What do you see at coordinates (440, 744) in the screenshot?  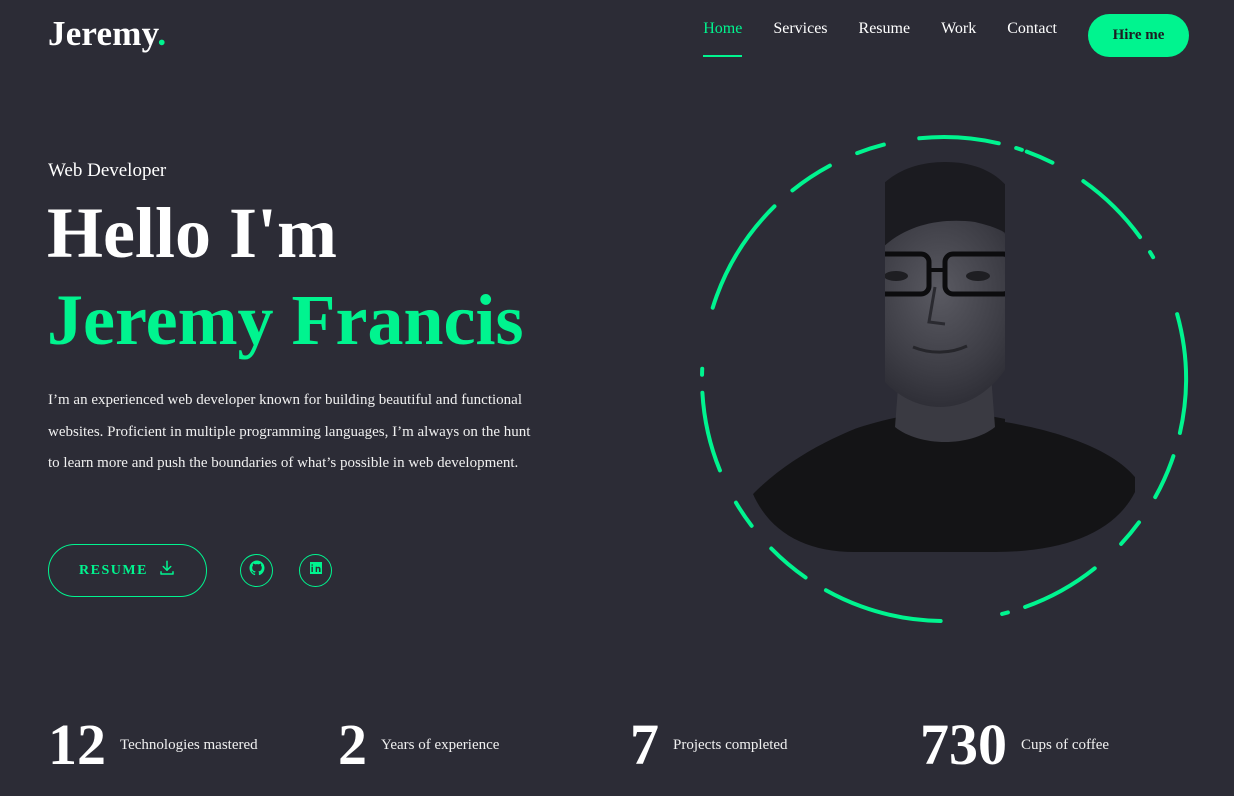 I see `stat-label: Years of experience` at bounding box center [440, 744].